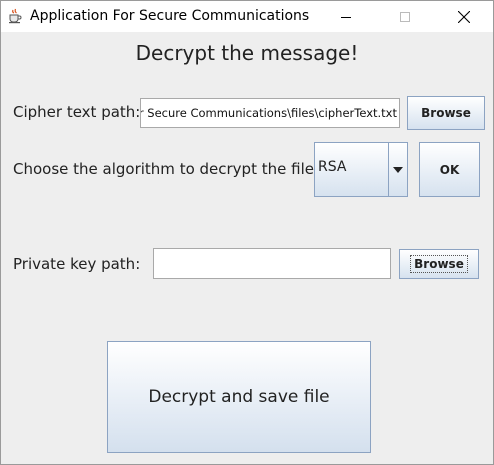 The height and width of the screenshot is (465, 494). Describe the element at coordinates (332, 167) in the screenshot. I see `algorithm-selected-value: RSA` at that location.